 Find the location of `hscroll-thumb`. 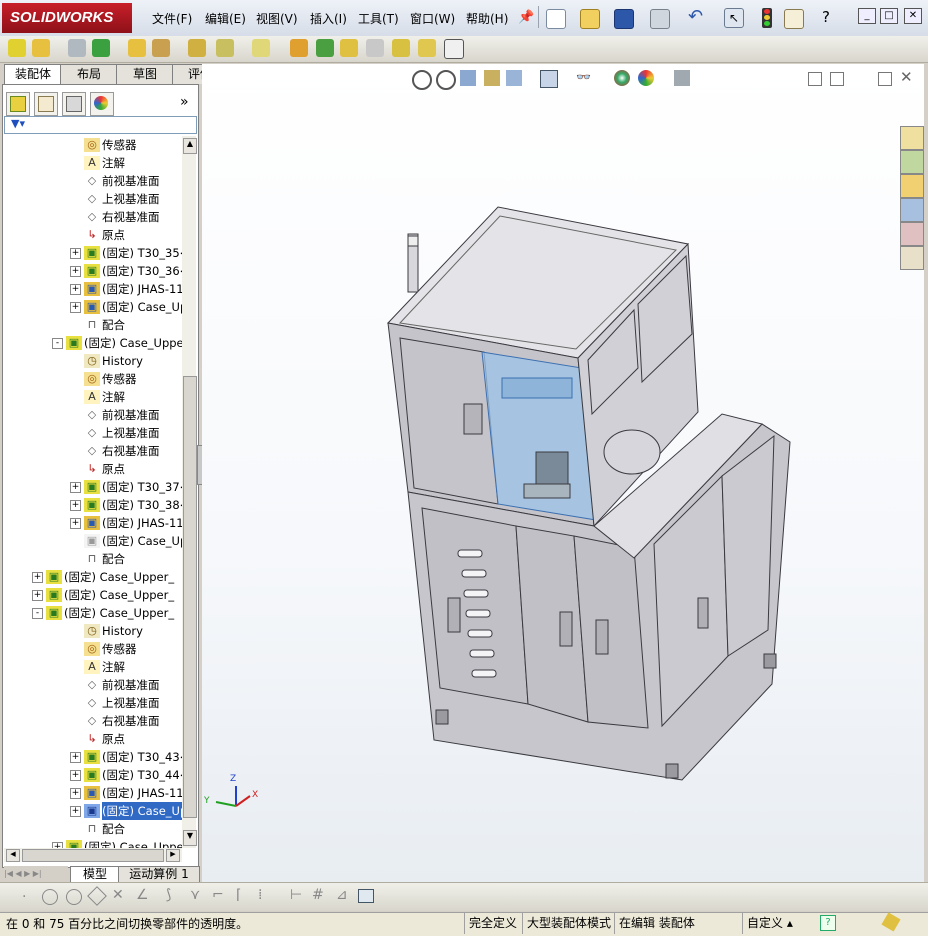

hscroll-thumb is located at coordinates (93, 855).